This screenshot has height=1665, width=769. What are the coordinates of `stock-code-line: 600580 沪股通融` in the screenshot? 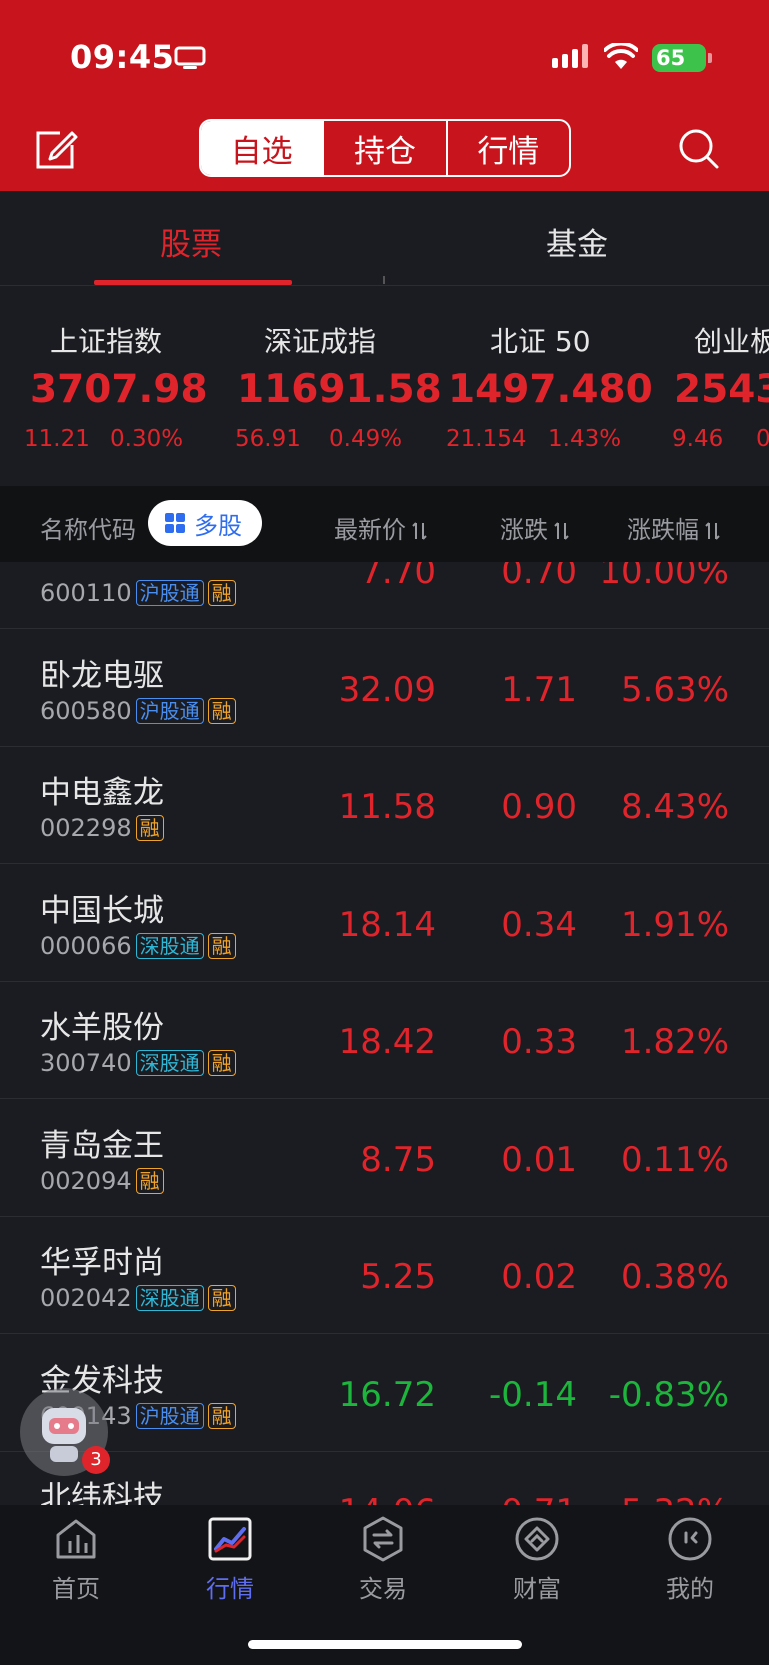 It's located at (138, 711).